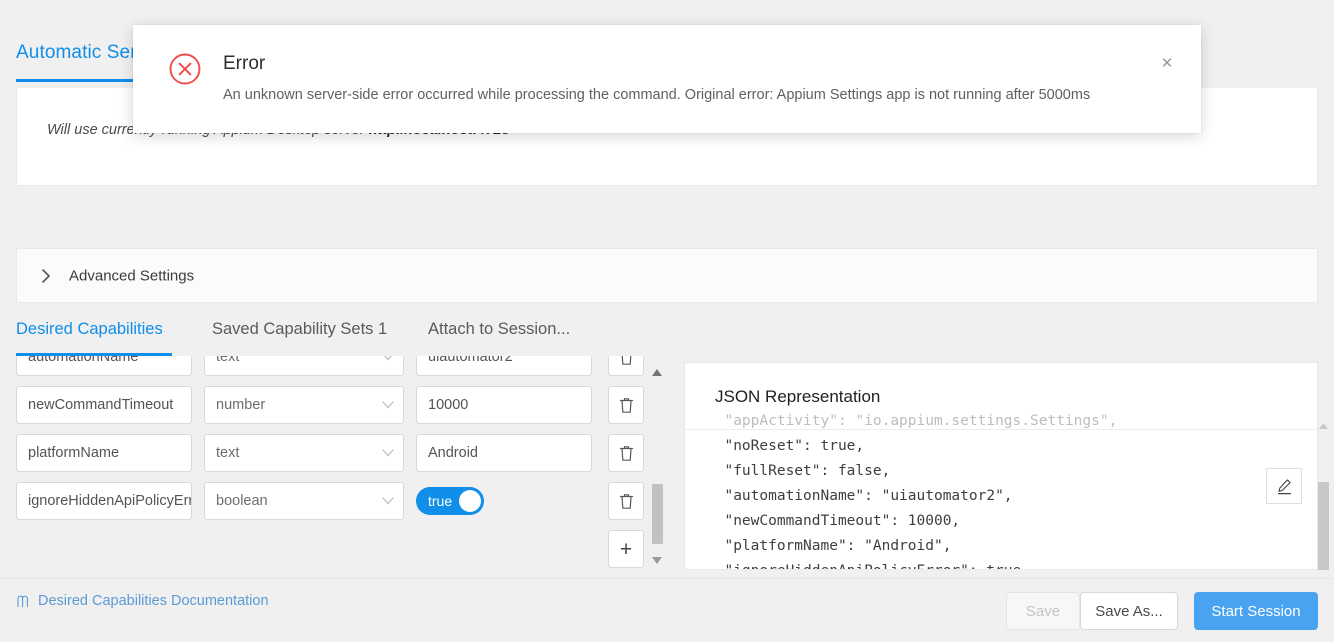 The image size is (1334, 642). What do you see at coordinates (470, 501) in the screenshot?
I see `toggle-knob` at bounding box center [470, 501].